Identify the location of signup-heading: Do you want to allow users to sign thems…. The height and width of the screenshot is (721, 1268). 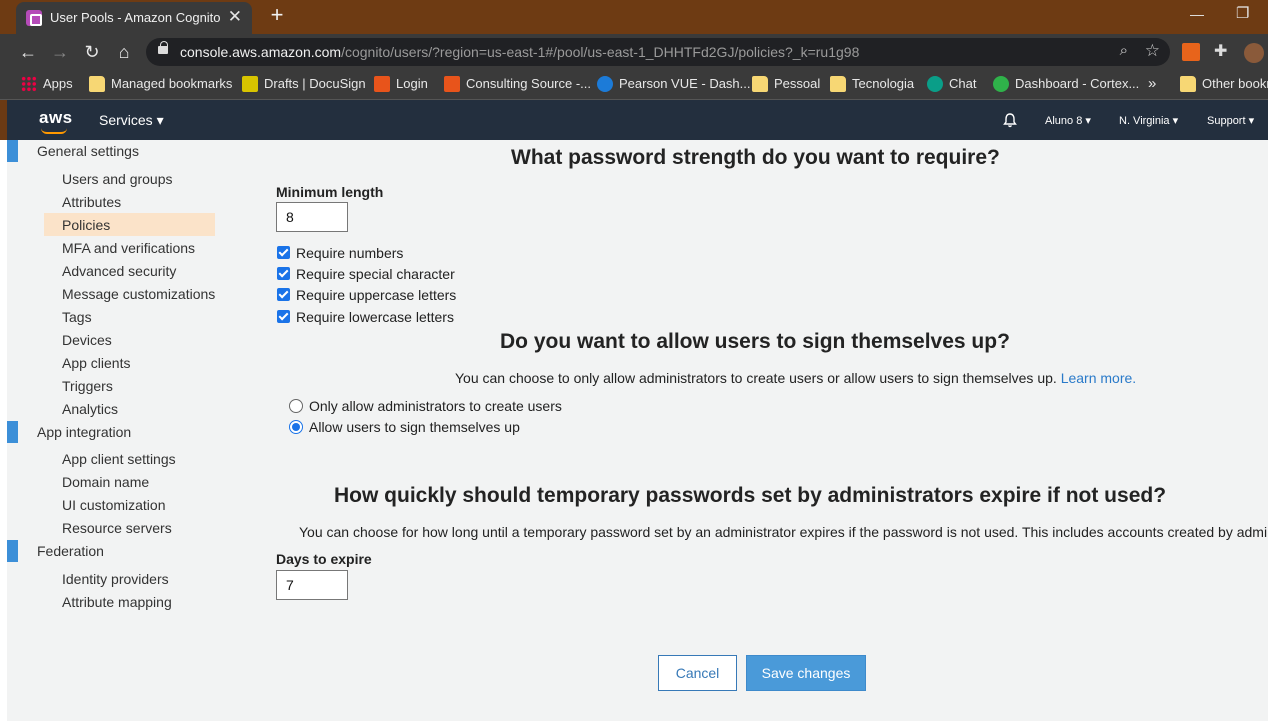
(755, 341).